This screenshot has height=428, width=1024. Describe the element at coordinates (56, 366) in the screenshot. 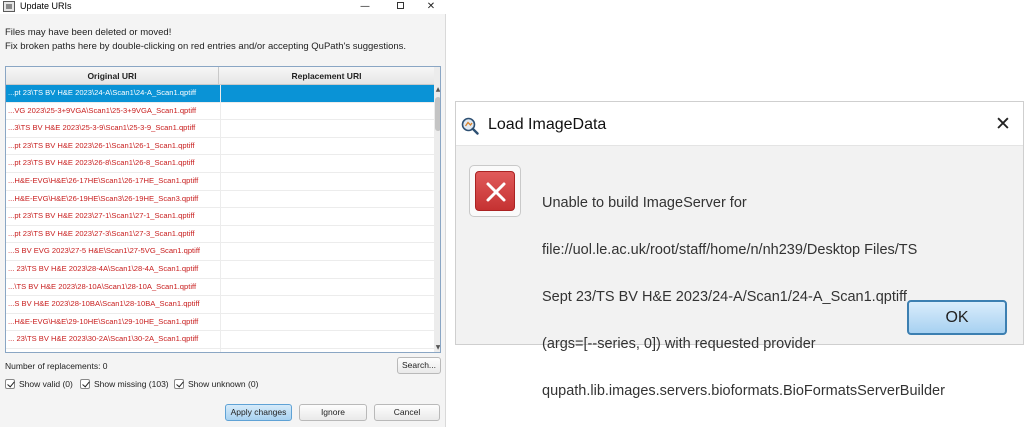

I see `replacement-count: Number of replacements: 0` at that location.